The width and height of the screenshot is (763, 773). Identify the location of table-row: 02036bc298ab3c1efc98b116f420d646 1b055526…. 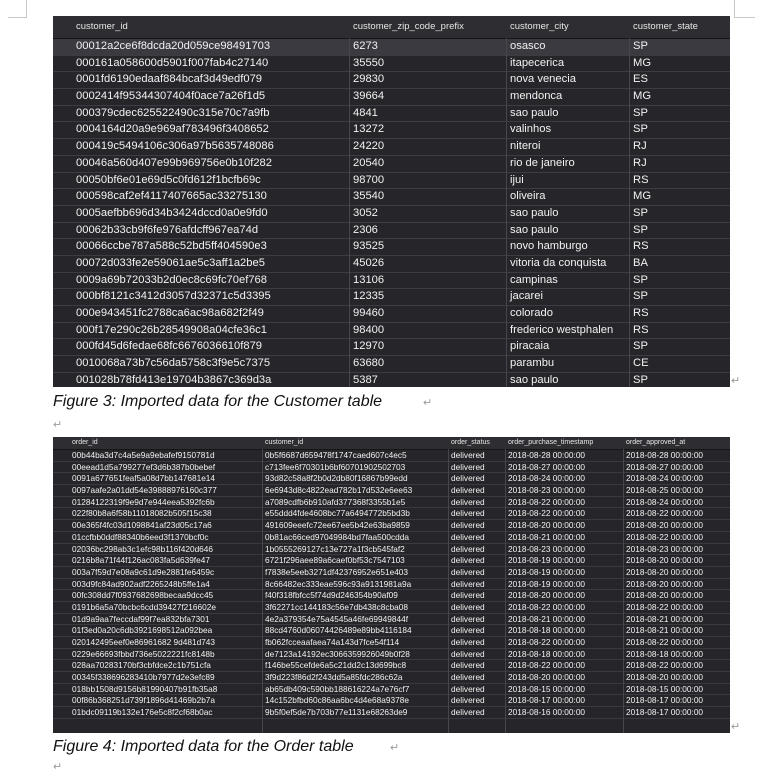
(391, 550).